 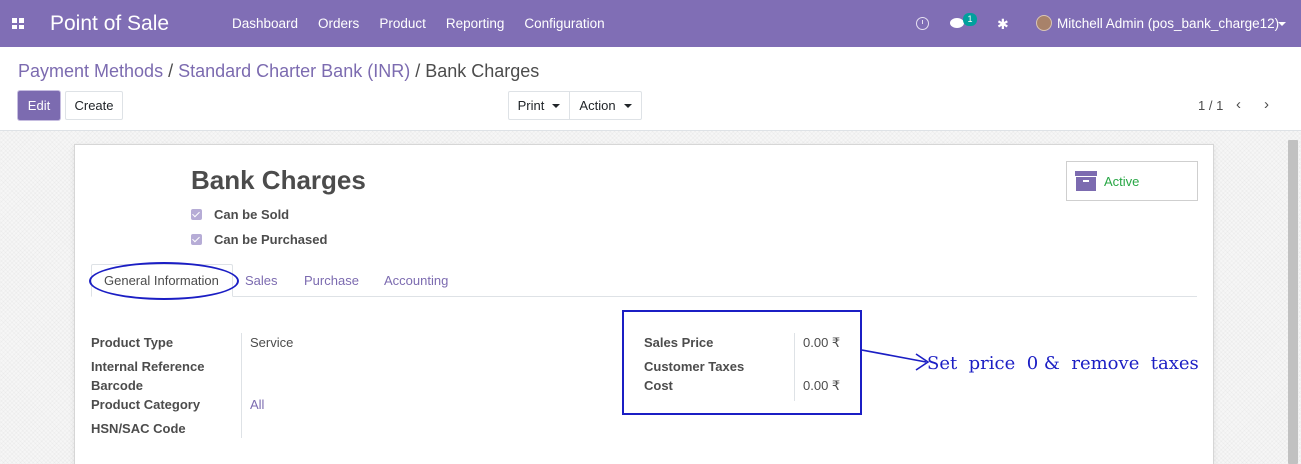 I want to click on product-category-value: All, so click(x=257, y=404).